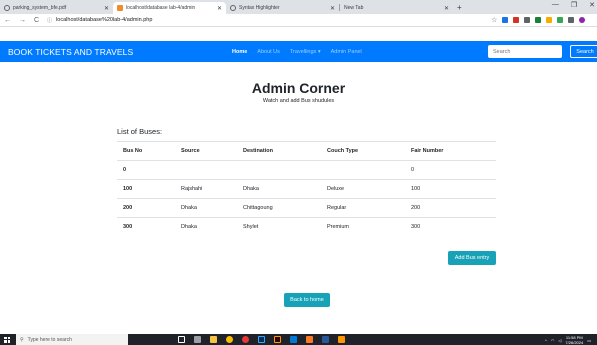 This screenshot has width=597, height=345. What do you see at coordinates (268, 52) in the screenshot?
I see `nav-about: About Us` at bounding box center [268, 52].